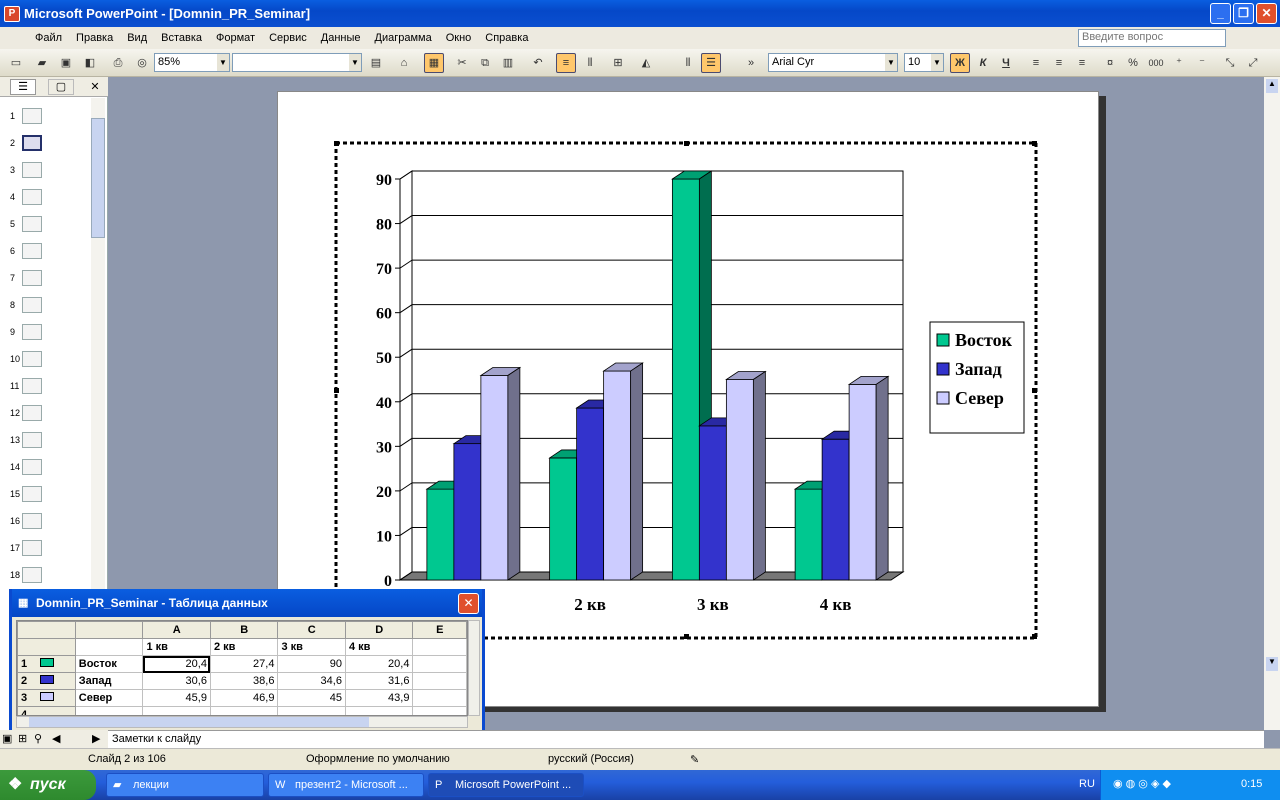 The width and height of the screenshot is (1280, 800). What do you see at coordinates (1152, 38) in the screenshot?
I see `ask-question-input: Введите вопрос` at bounding box center [1152, 38].